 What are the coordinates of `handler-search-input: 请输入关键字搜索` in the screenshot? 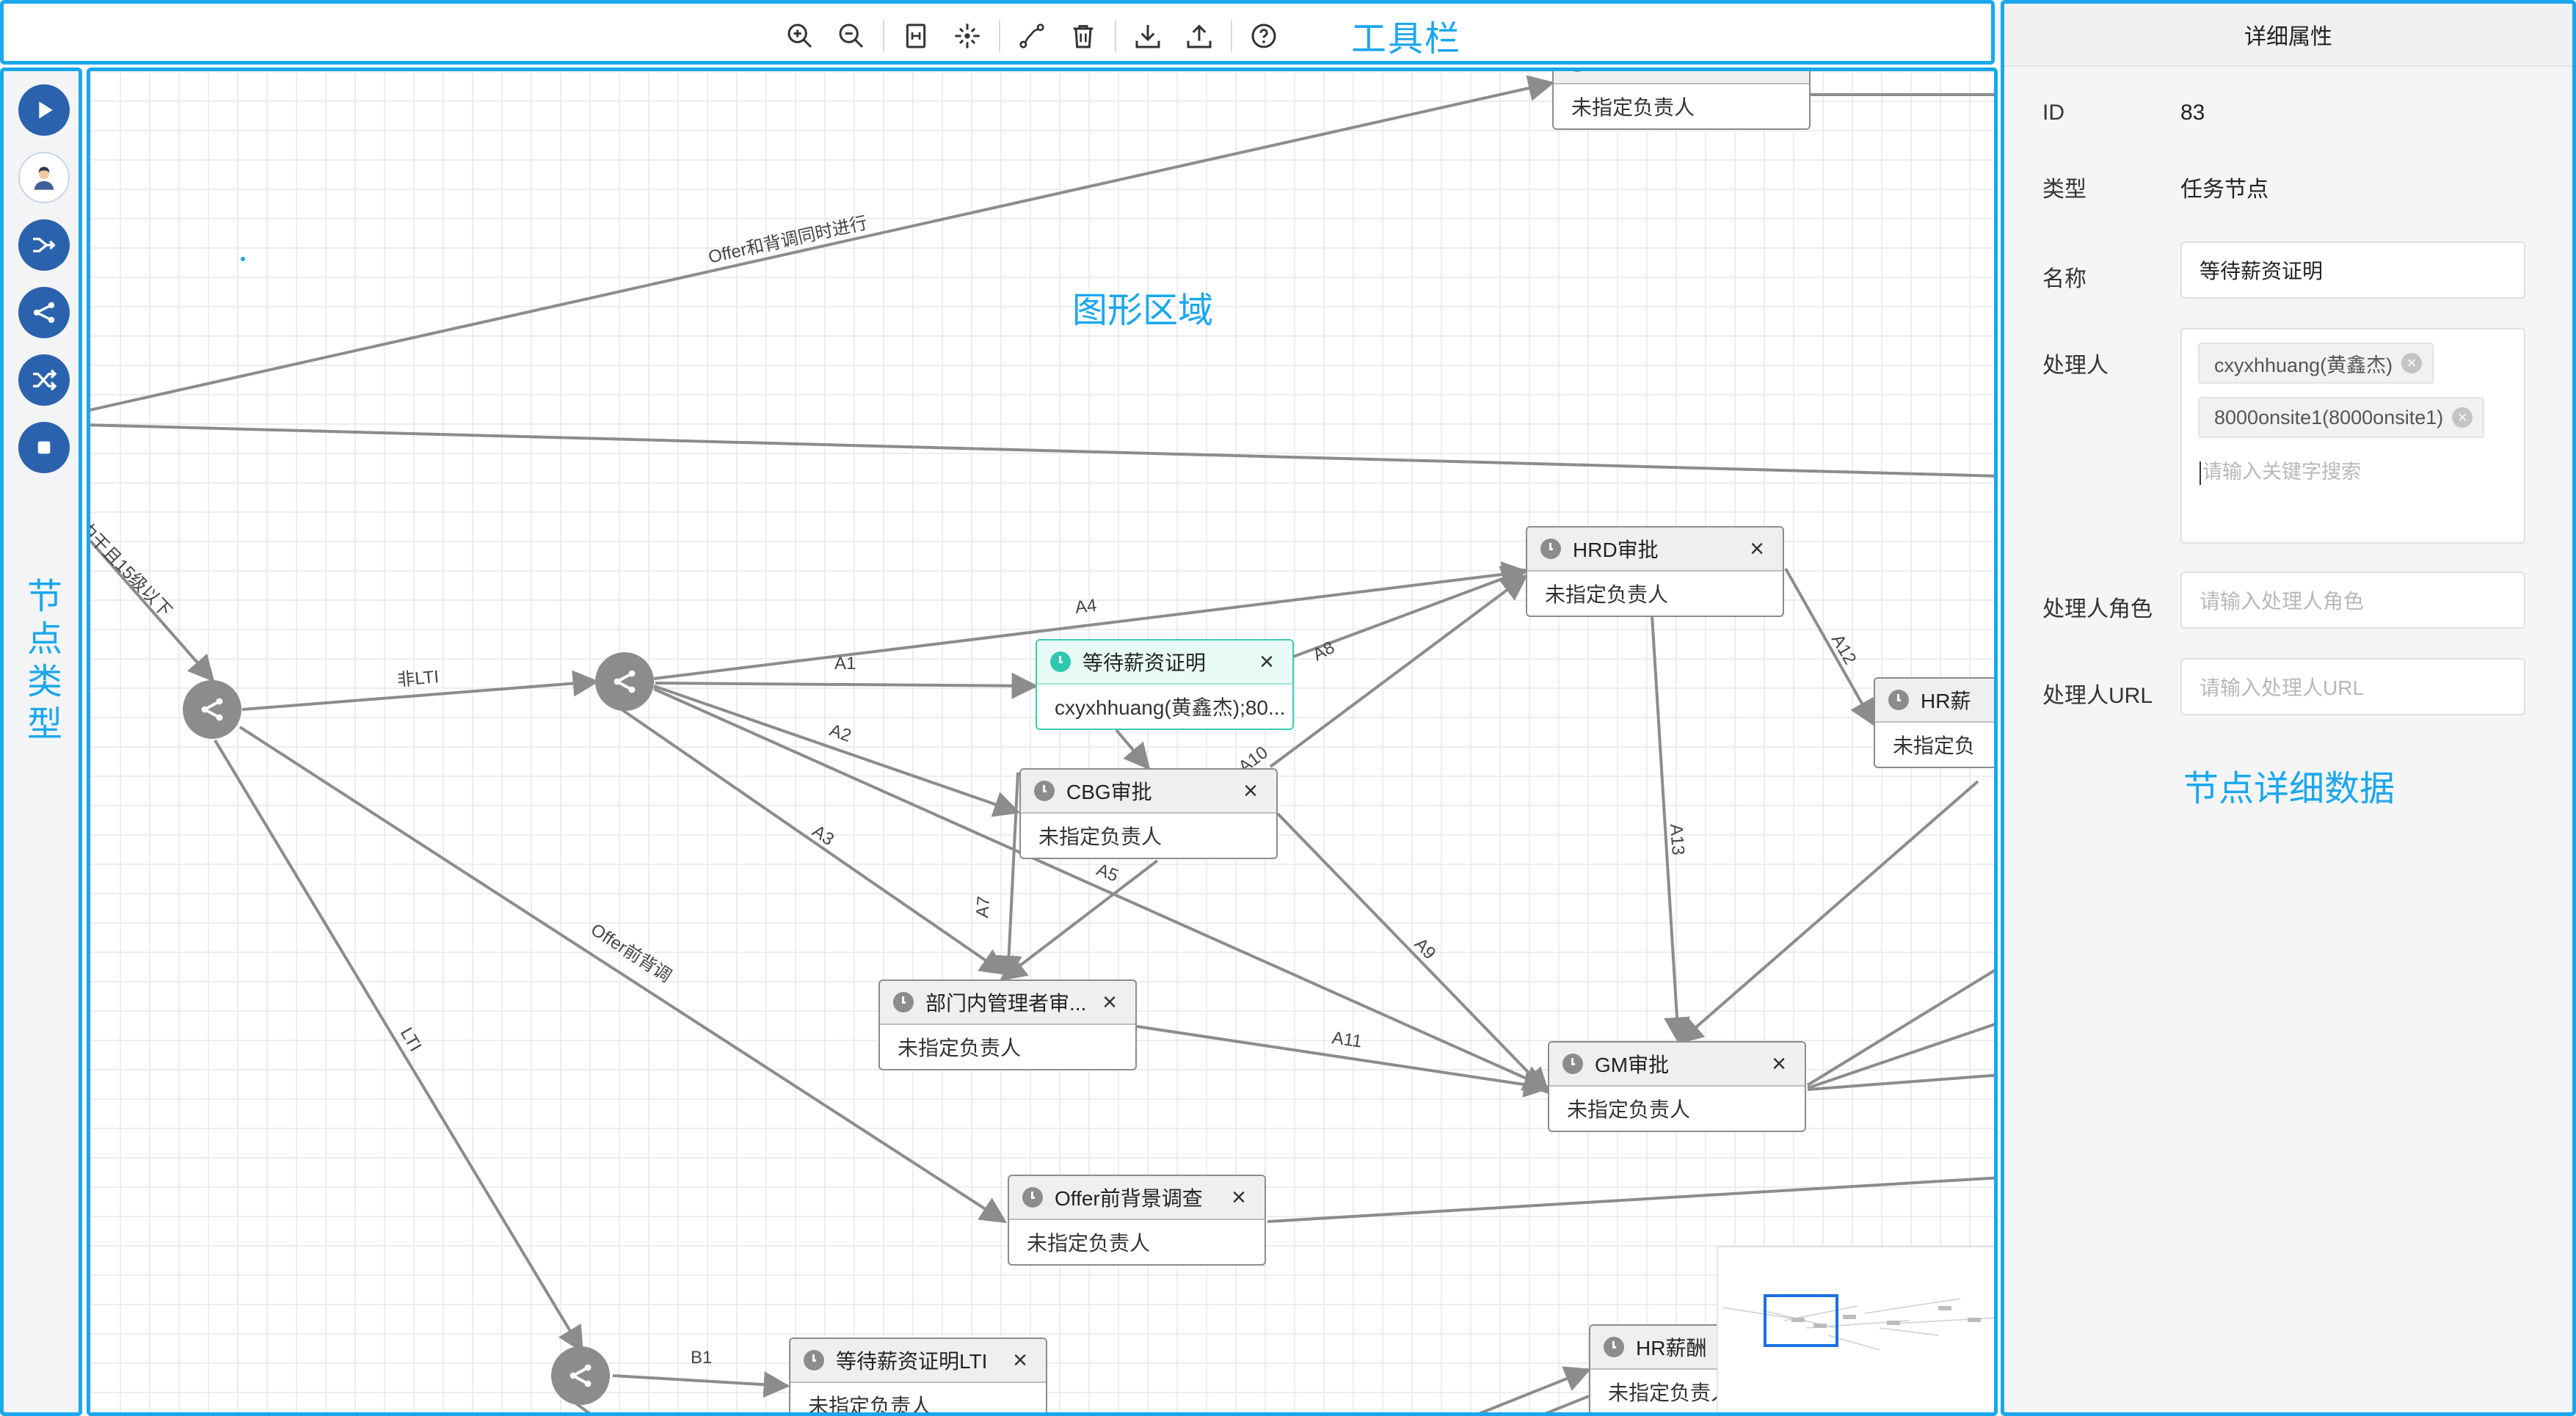 It's located at (2280, 470).